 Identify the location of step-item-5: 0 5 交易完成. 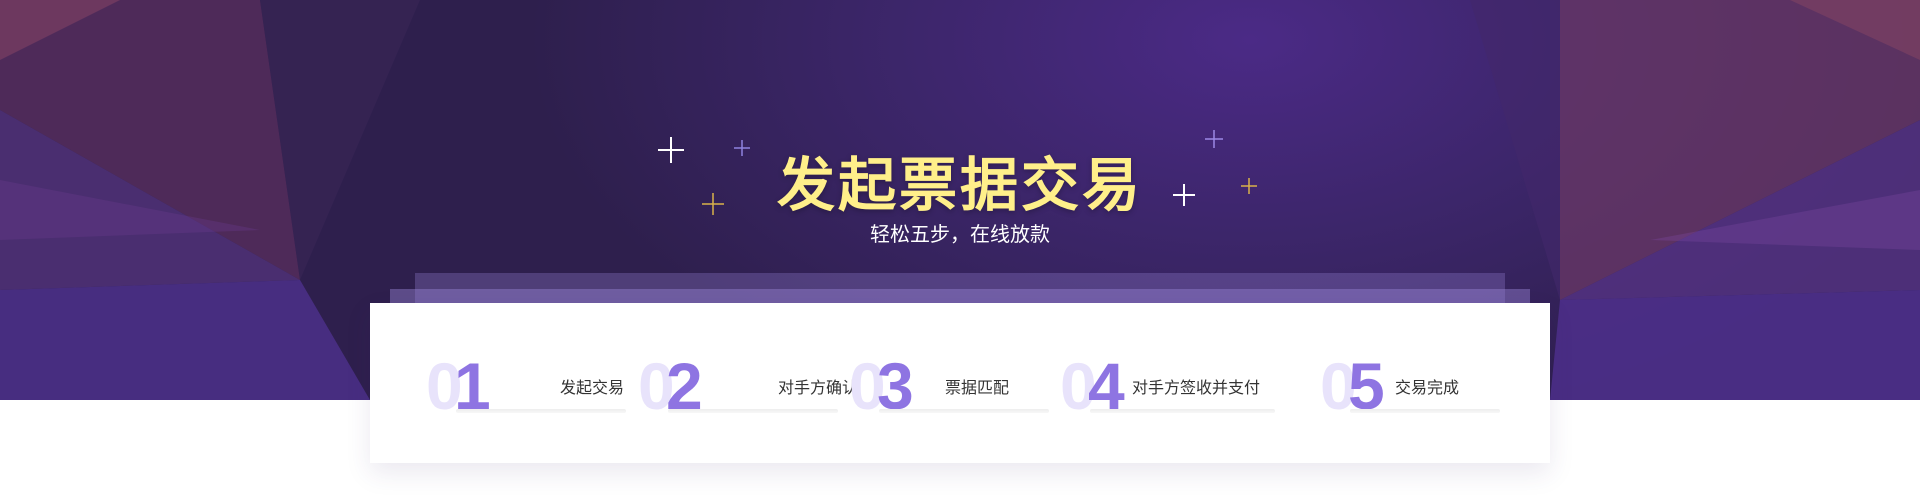
(1410, 386).